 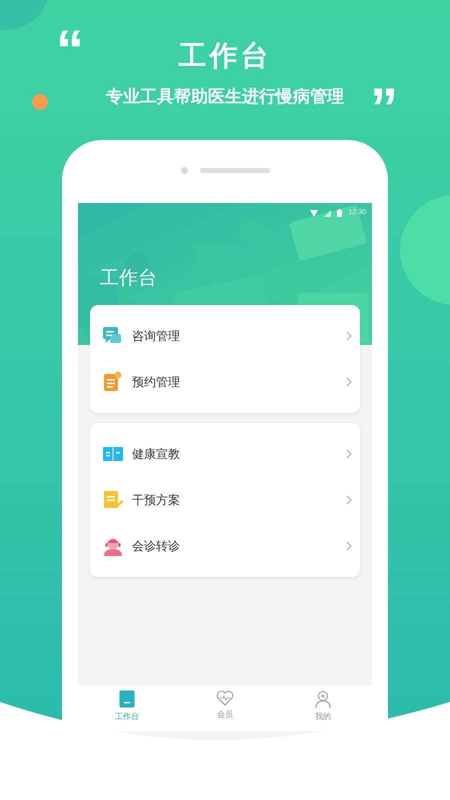 I want to click on panel-icon, so click(x=127, y=699).